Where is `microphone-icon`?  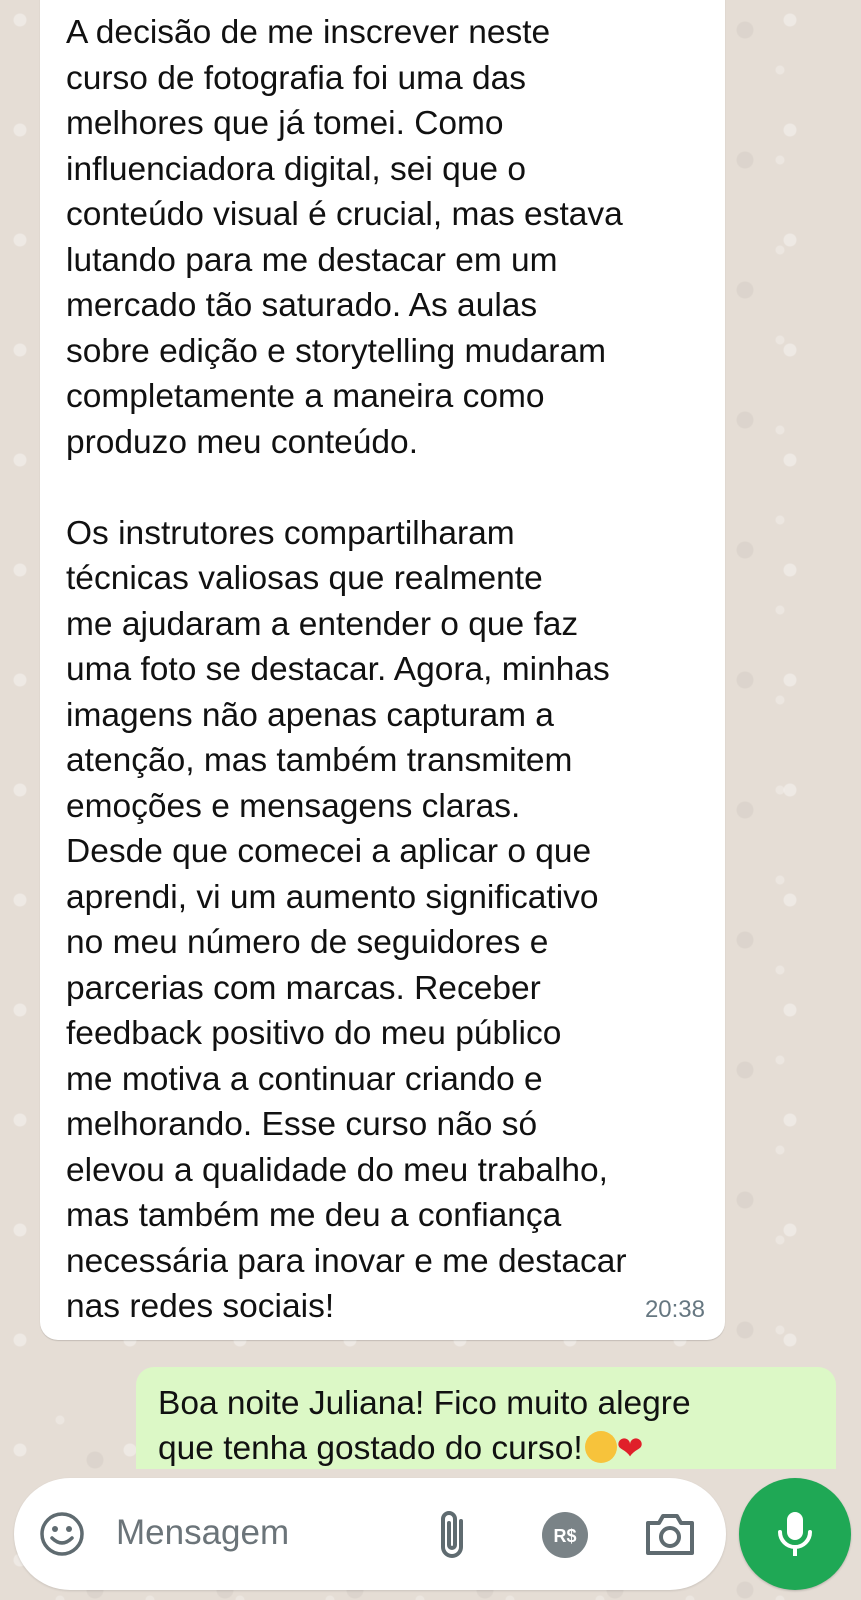 microphone-icon is located at coordinates (795, 1534).